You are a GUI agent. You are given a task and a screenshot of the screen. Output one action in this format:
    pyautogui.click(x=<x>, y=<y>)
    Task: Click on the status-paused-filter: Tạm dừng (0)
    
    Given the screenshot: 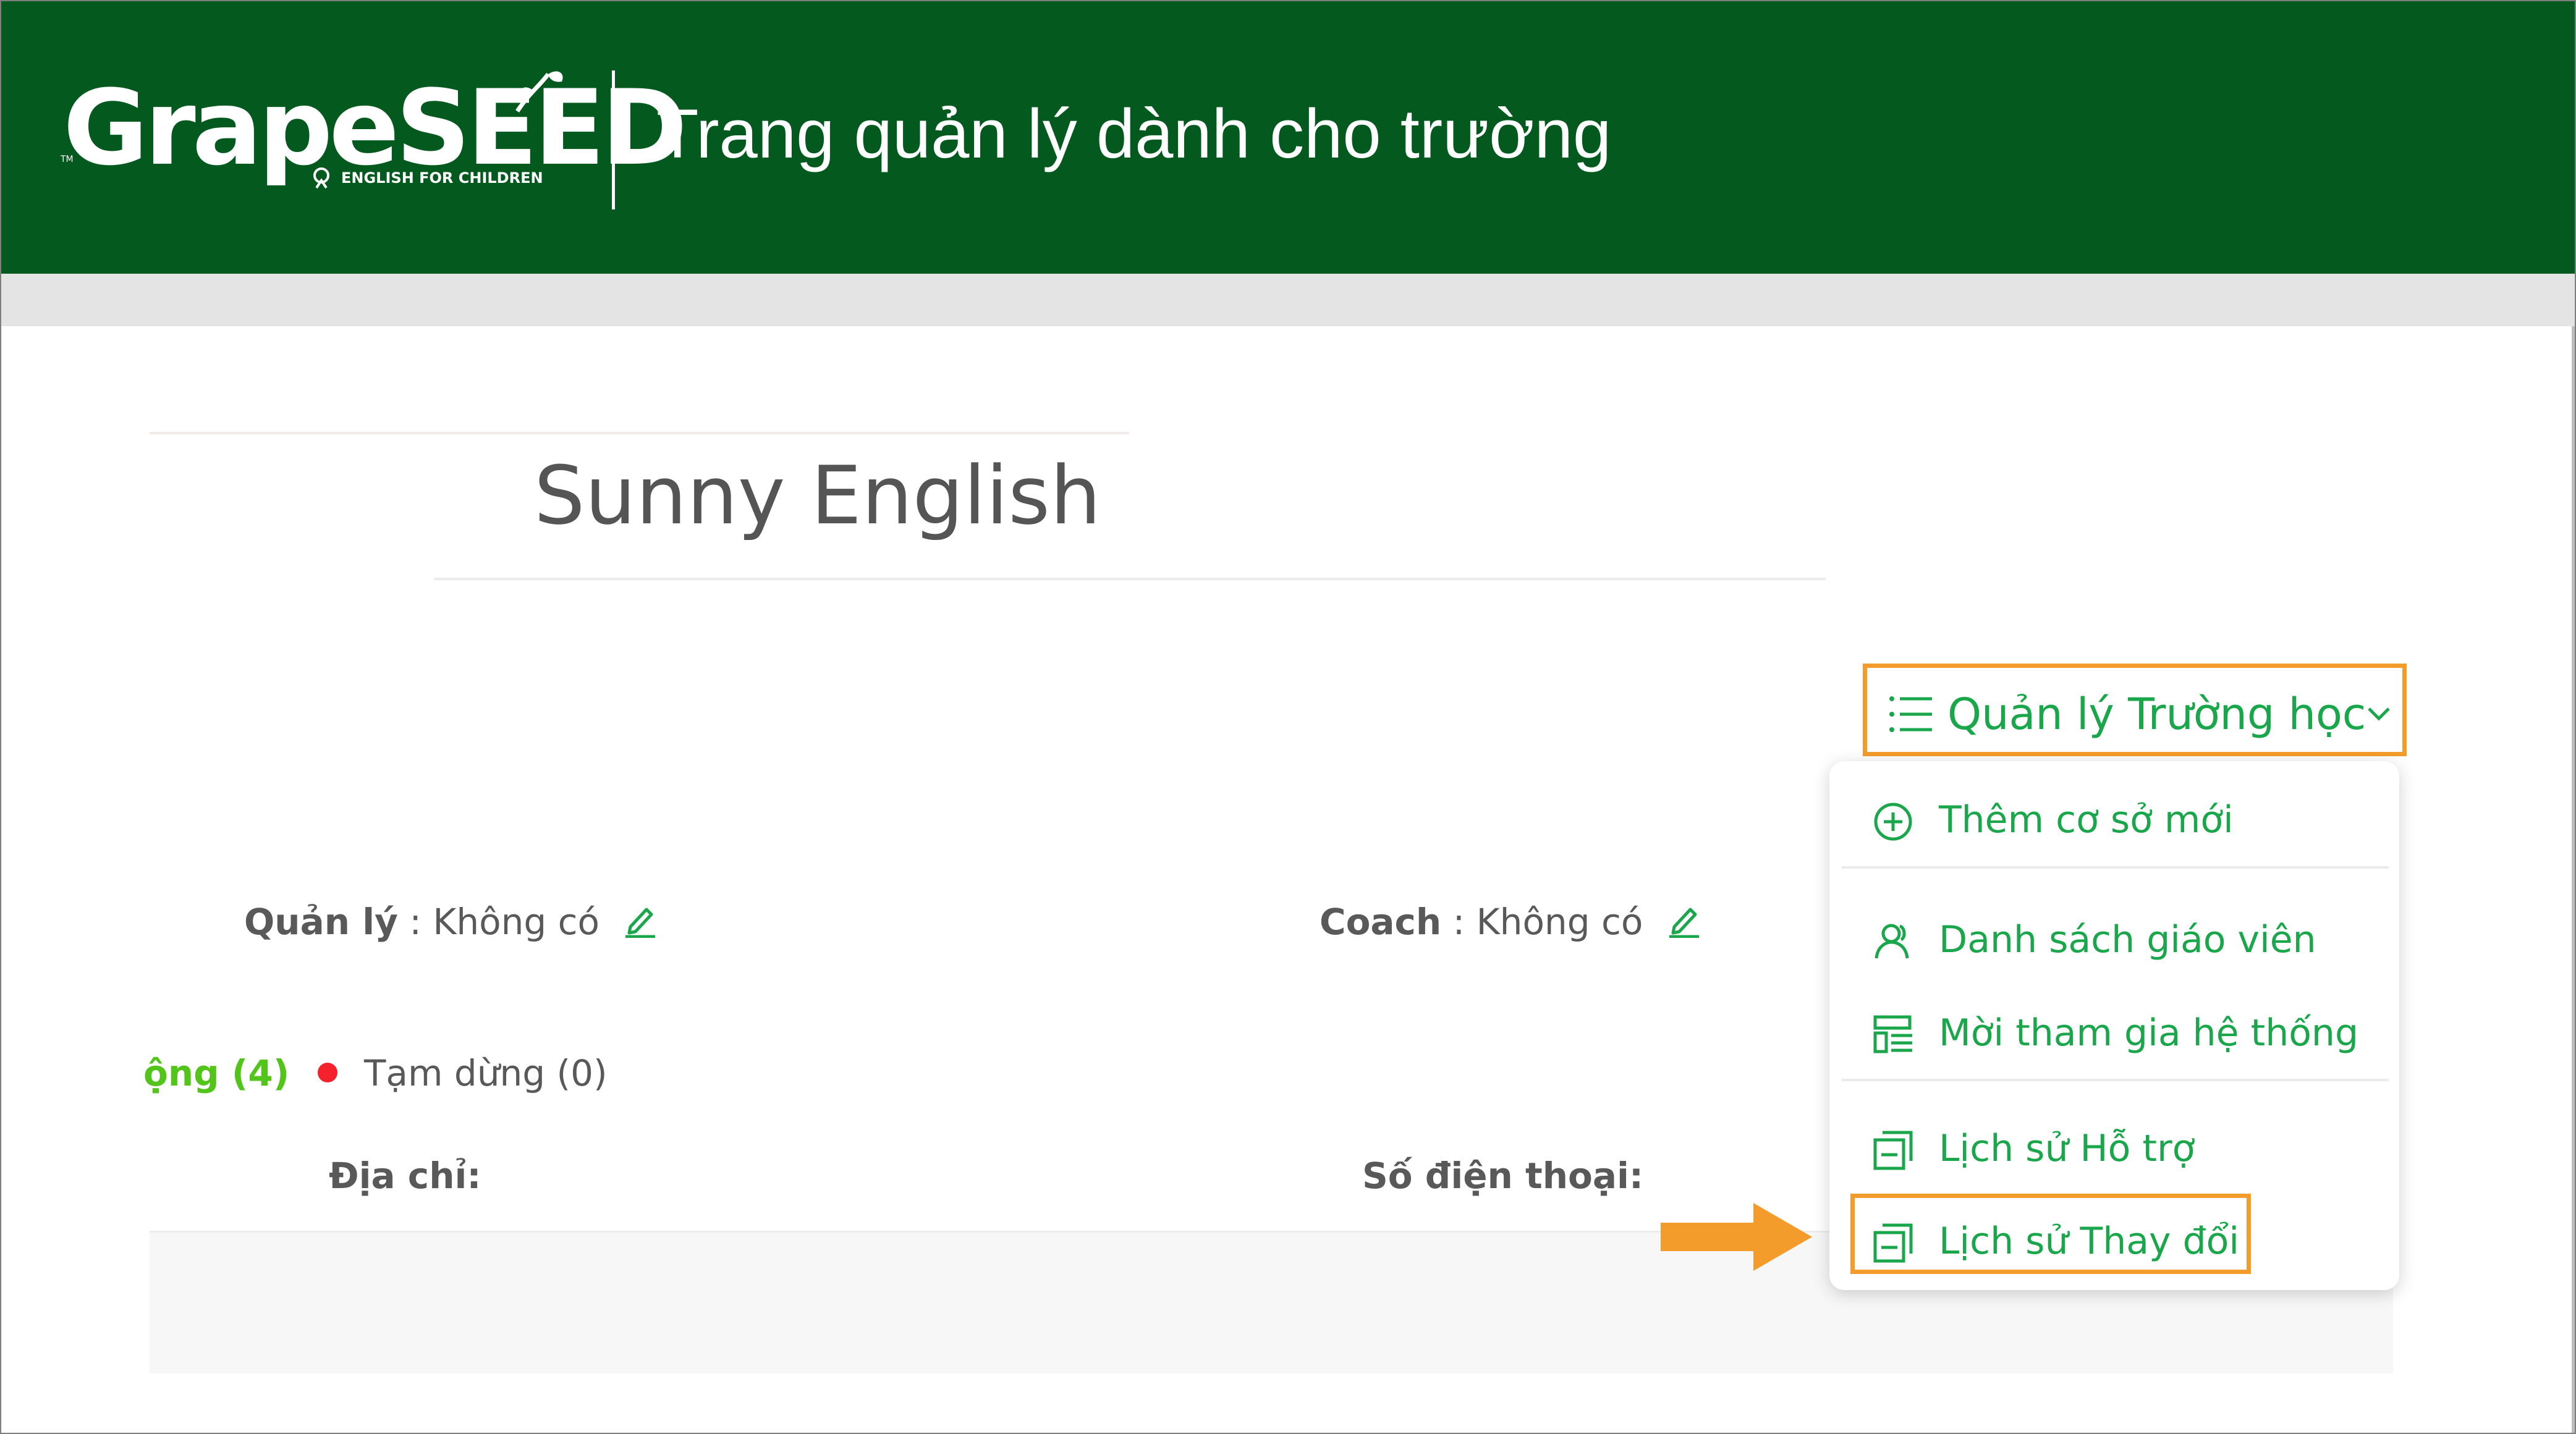 What is the action you would take?
    pyautogui.click(x=486, y=1073)
    